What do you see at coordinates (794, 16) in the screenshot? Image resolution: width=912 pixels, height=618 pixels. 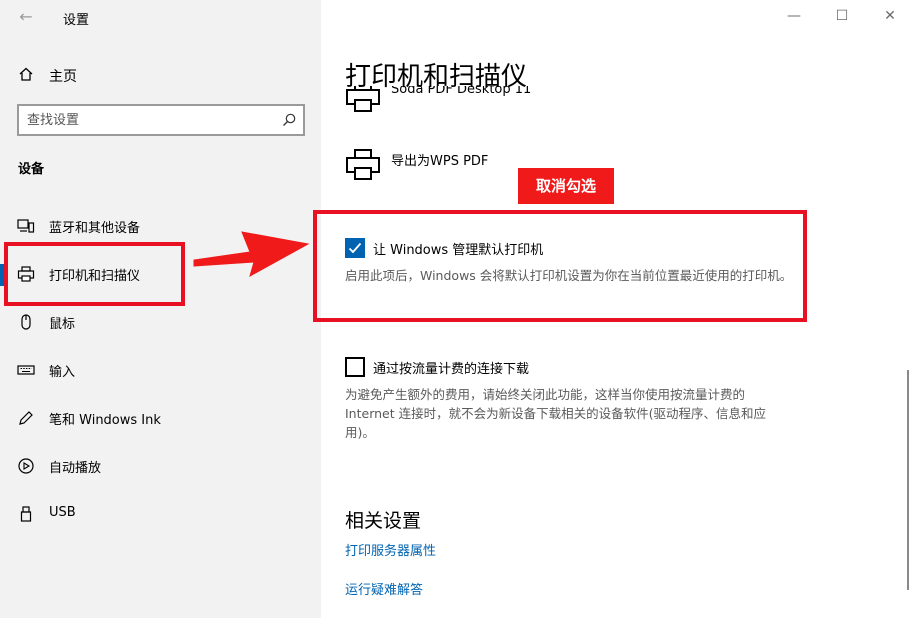 I see `minimize-icon: —` at bounding box center [794, 16].